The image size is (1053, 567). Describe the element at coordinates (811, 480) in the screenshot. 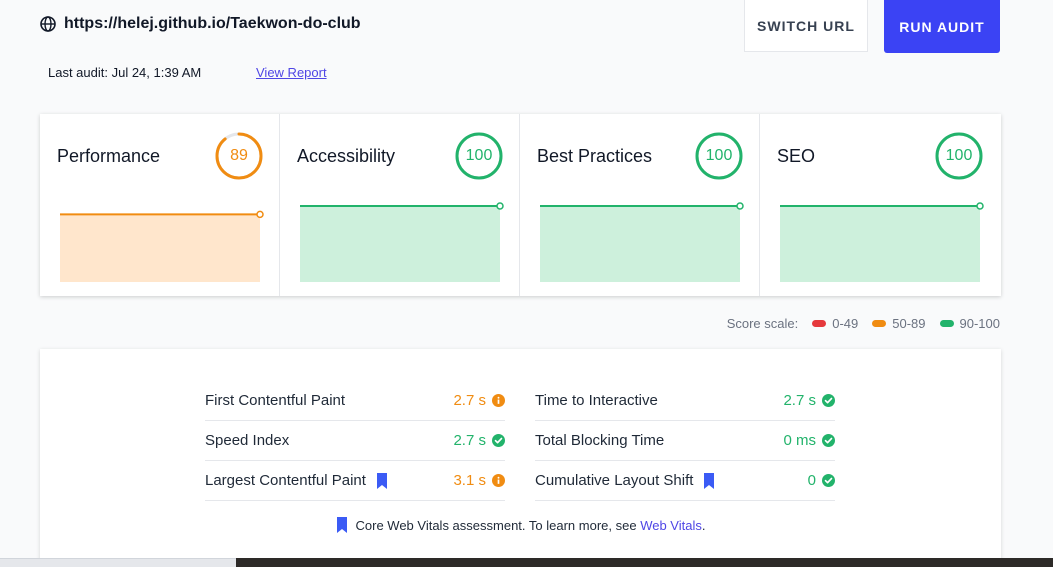

I see `metric-value: 0` at that location.